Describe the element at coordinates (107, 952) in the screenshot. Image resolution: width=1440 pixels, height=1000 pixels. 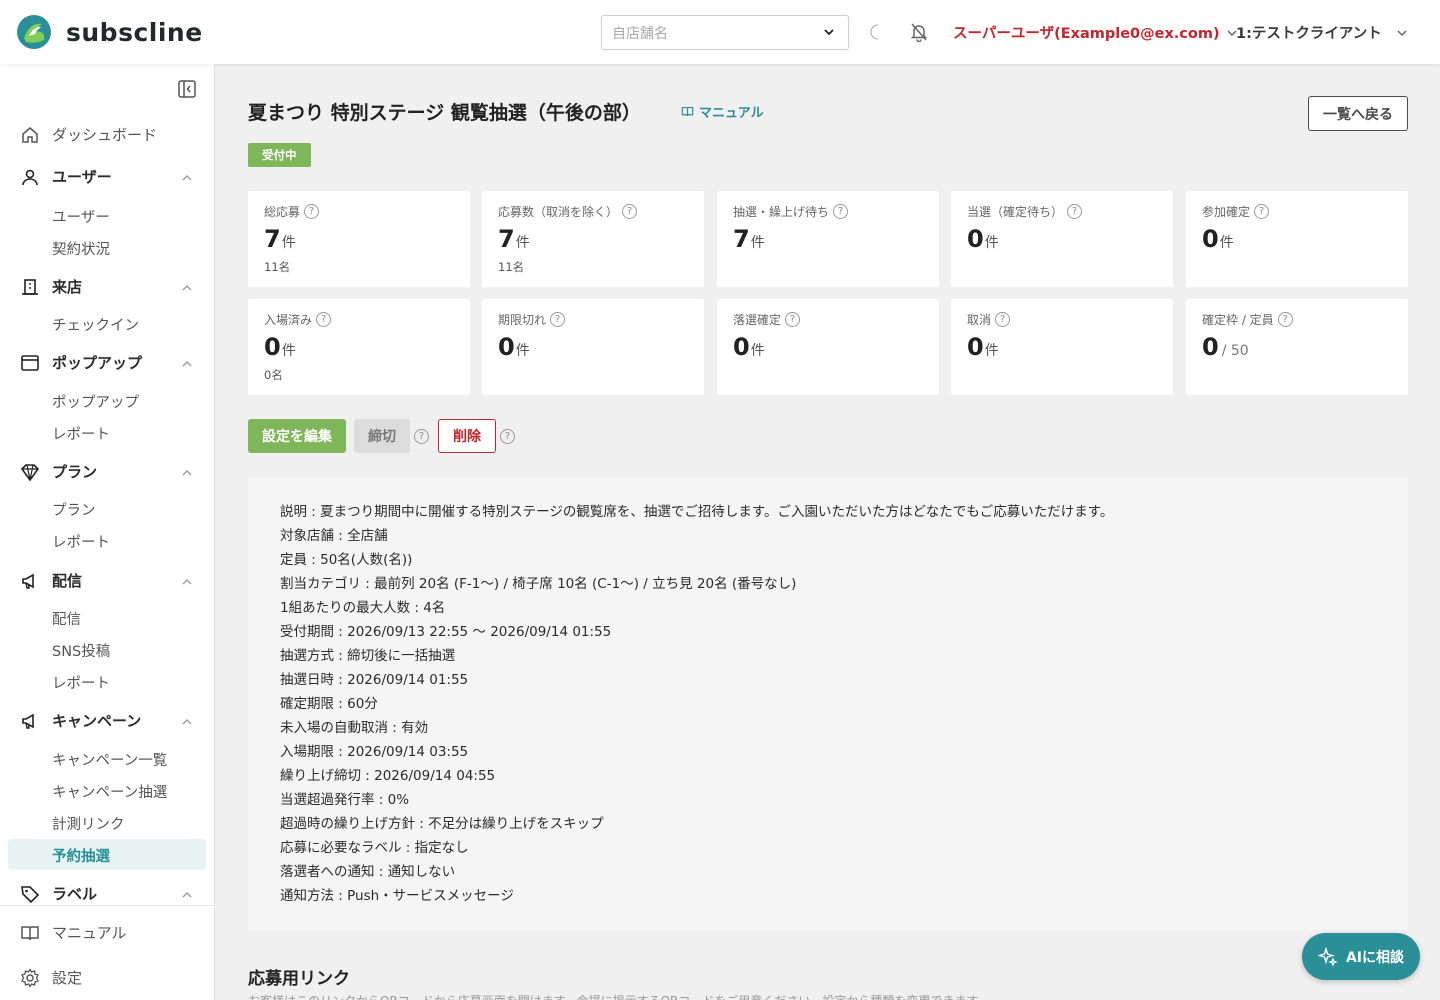
I see `sidebar-footer: マニュアル 設定` at that location.